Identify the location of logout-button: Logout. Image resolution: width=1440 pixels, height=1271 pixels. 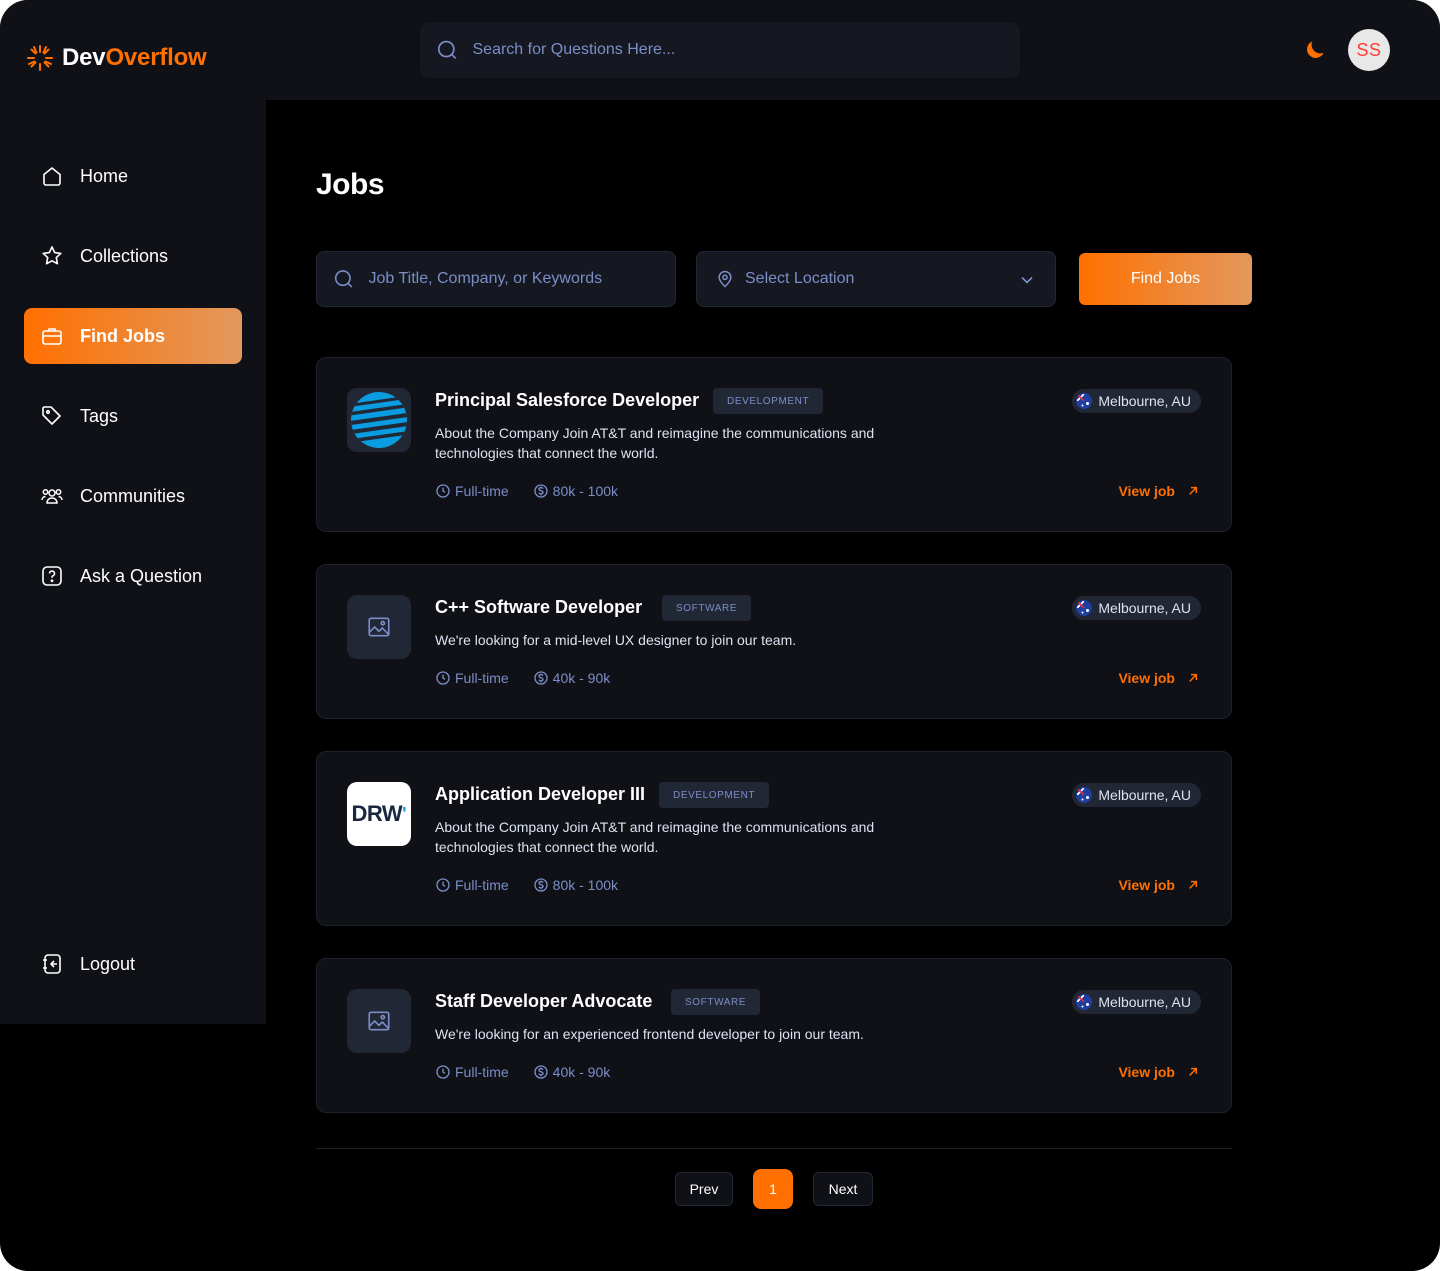
(133, 964).